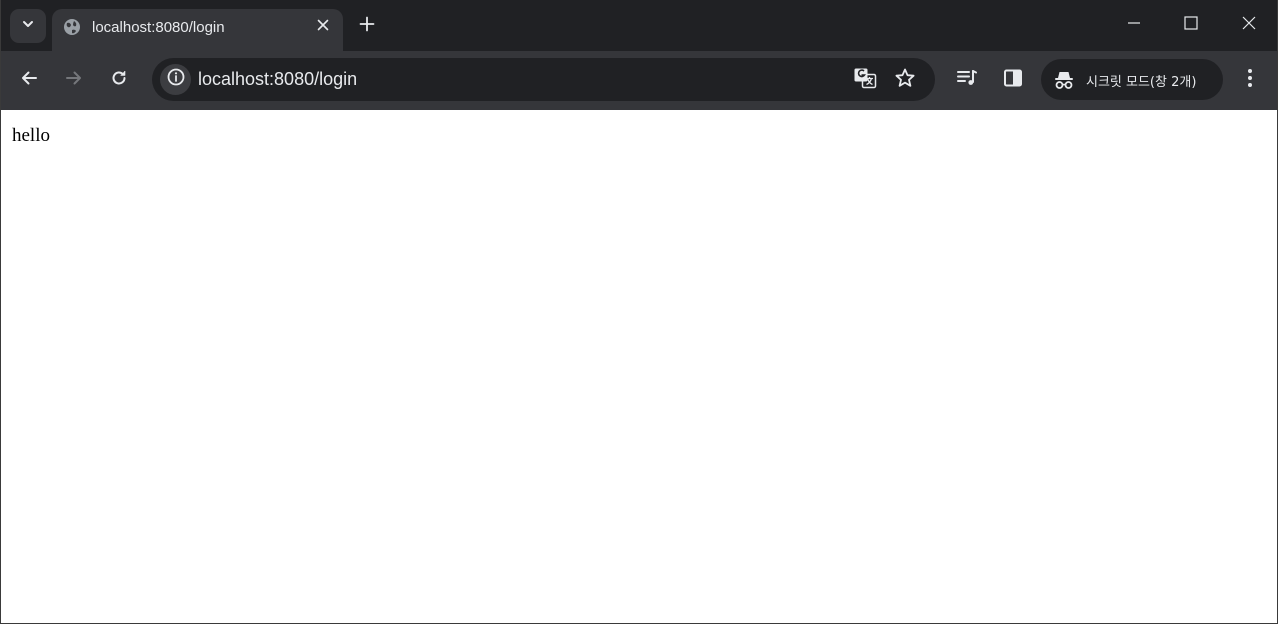 Image resolution: width=1278 pixels, height=624 pixels. I want to click on side-panel-icon, so click(1013, 80).